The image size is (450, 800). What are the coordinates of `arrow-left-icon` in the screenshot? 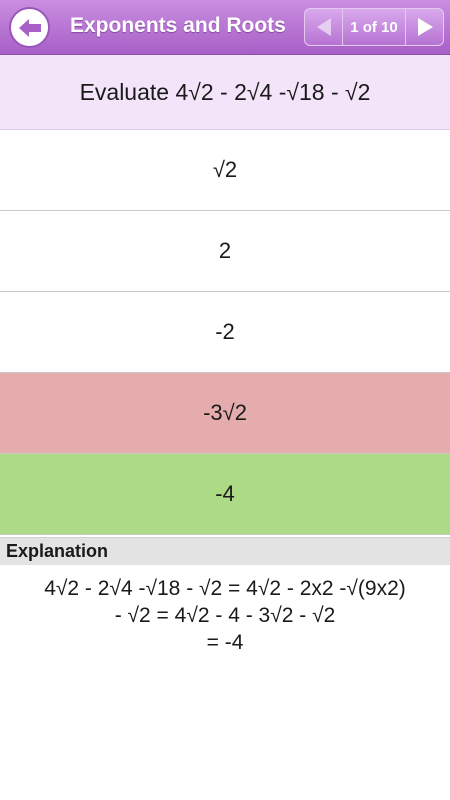 It's located at (29, 27).